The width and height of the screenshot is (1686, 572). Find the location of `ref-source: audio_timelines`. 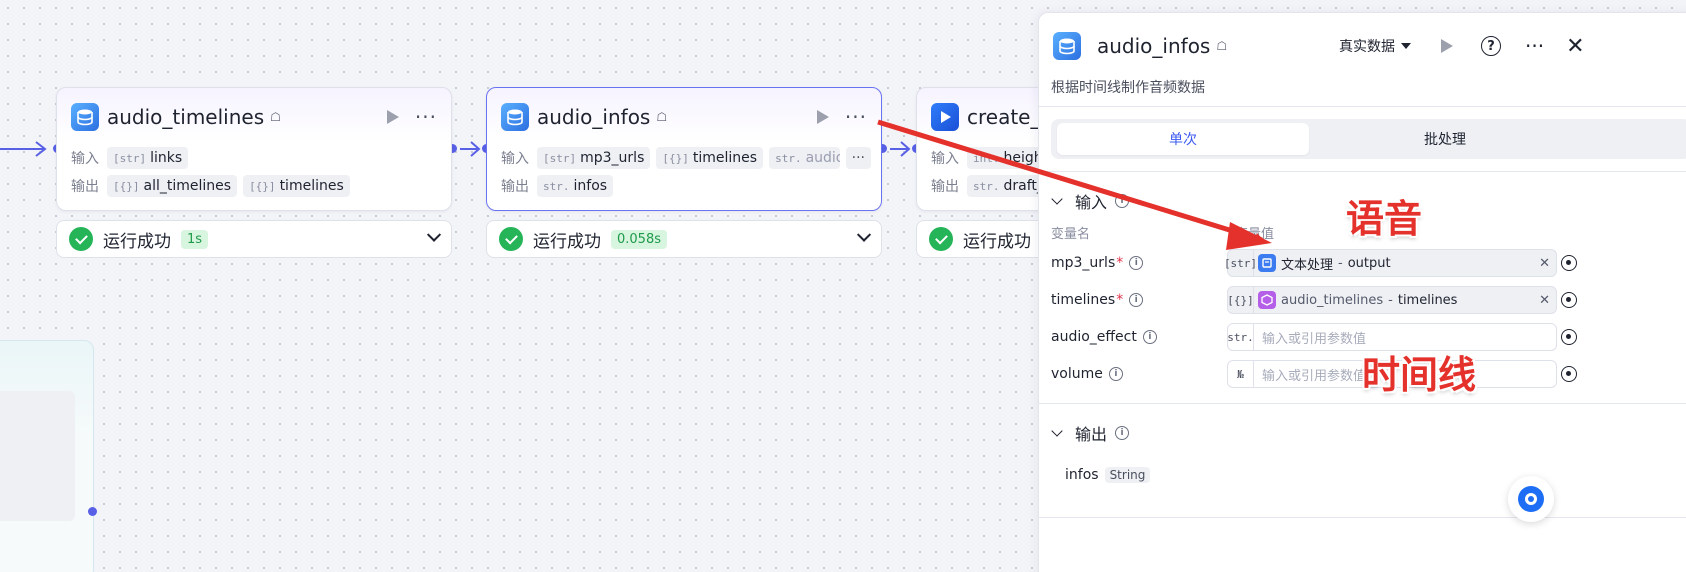

ref-source: audio_timelines is located at coordinates (1332, 300).